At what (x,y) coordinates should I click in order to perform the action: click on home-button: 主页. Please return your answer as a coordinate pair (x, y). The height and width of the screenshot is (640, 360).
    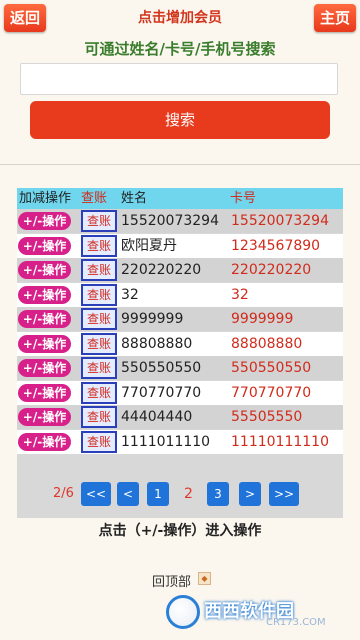
    Looking at the image, I should click on (334, 18).